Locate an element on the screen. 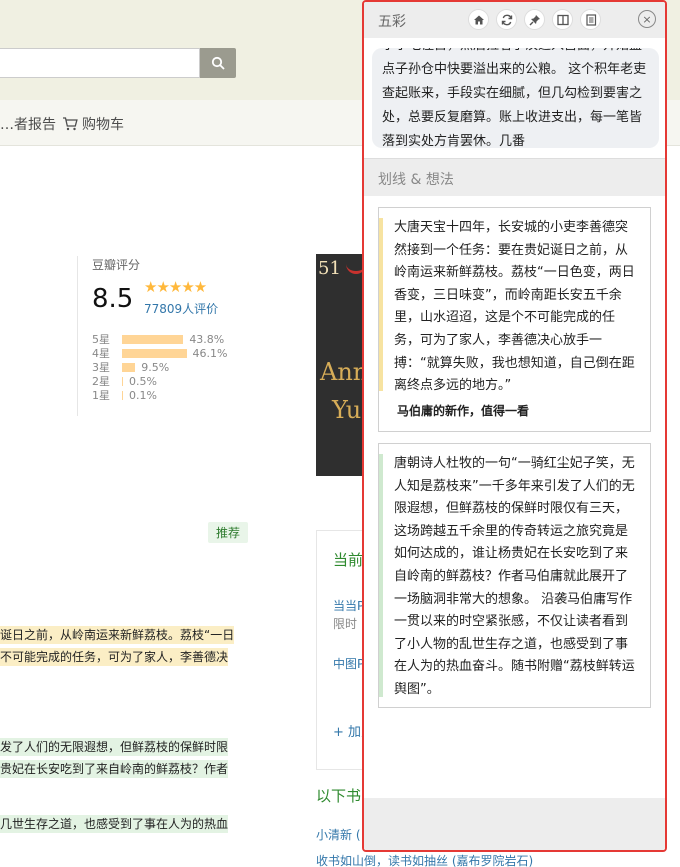  sidebar-icon is located at coordinates (562, 19).